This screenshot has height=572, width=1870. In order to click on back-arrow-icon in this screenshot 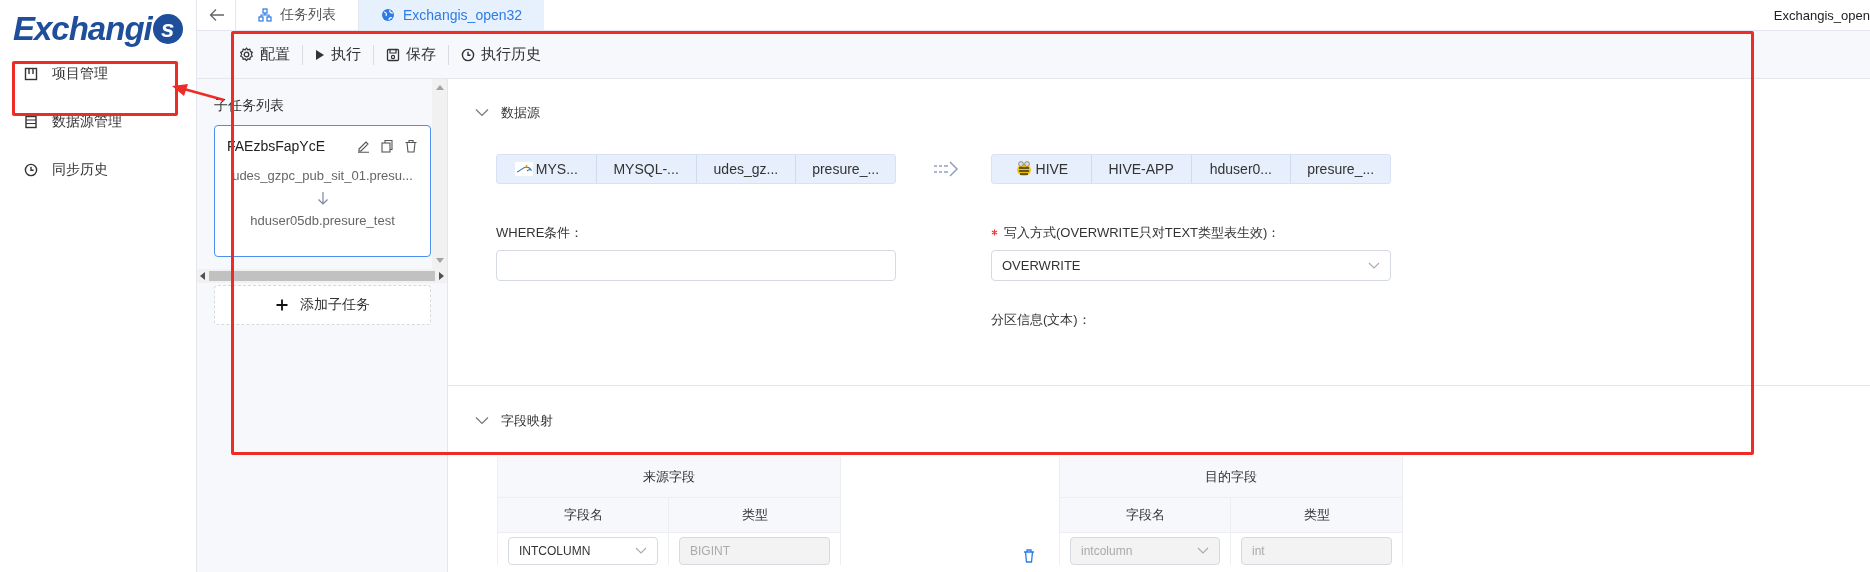, I will do `click(217, 15)`.